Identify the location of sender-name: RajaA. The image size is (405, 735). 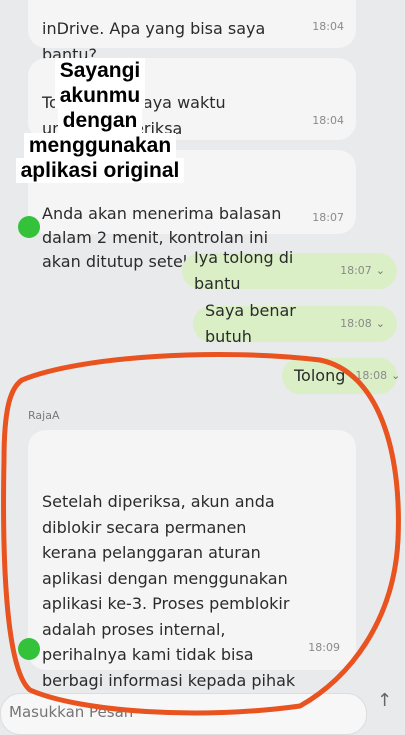
(44, 415).